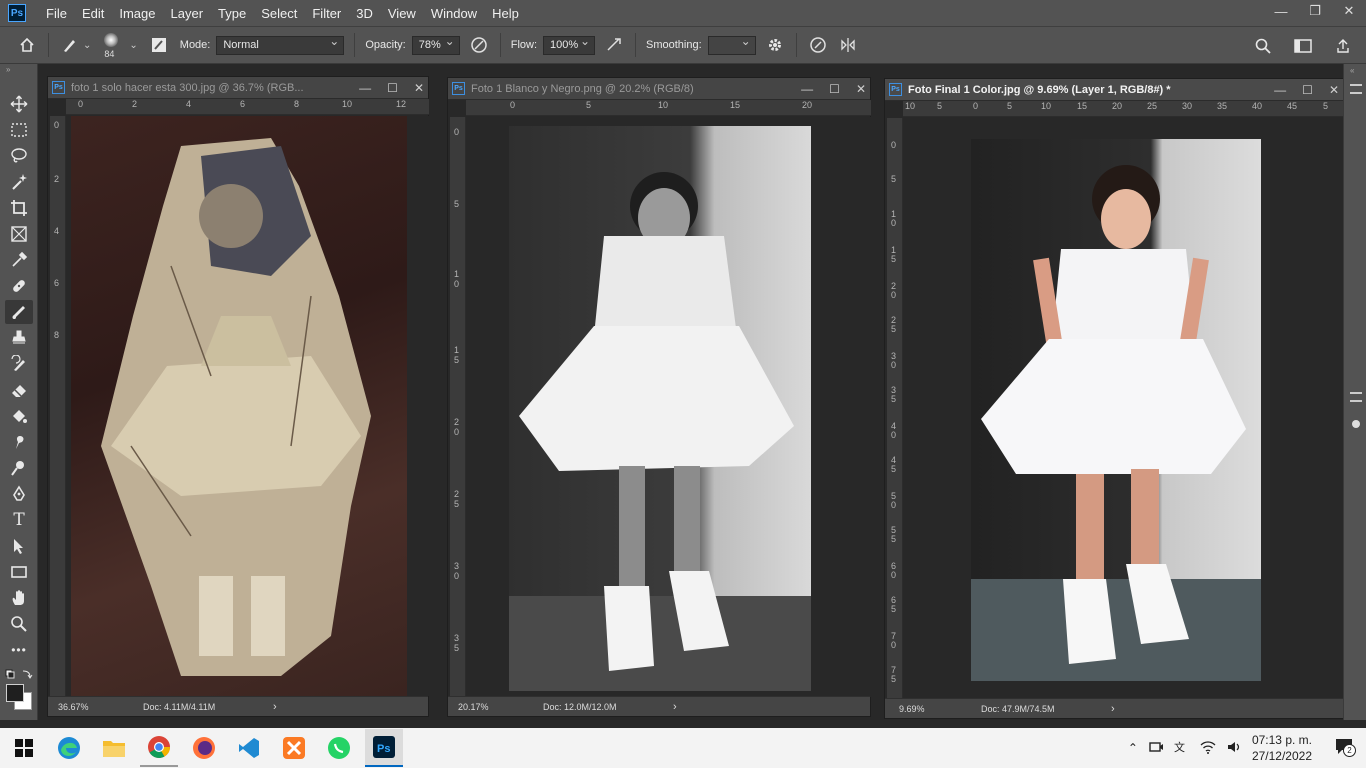 This screenshot has height=768, width=1366. Describe the element at coordinates (19, 598) in the screenshot. I see `hand-tool-icon` at that location.